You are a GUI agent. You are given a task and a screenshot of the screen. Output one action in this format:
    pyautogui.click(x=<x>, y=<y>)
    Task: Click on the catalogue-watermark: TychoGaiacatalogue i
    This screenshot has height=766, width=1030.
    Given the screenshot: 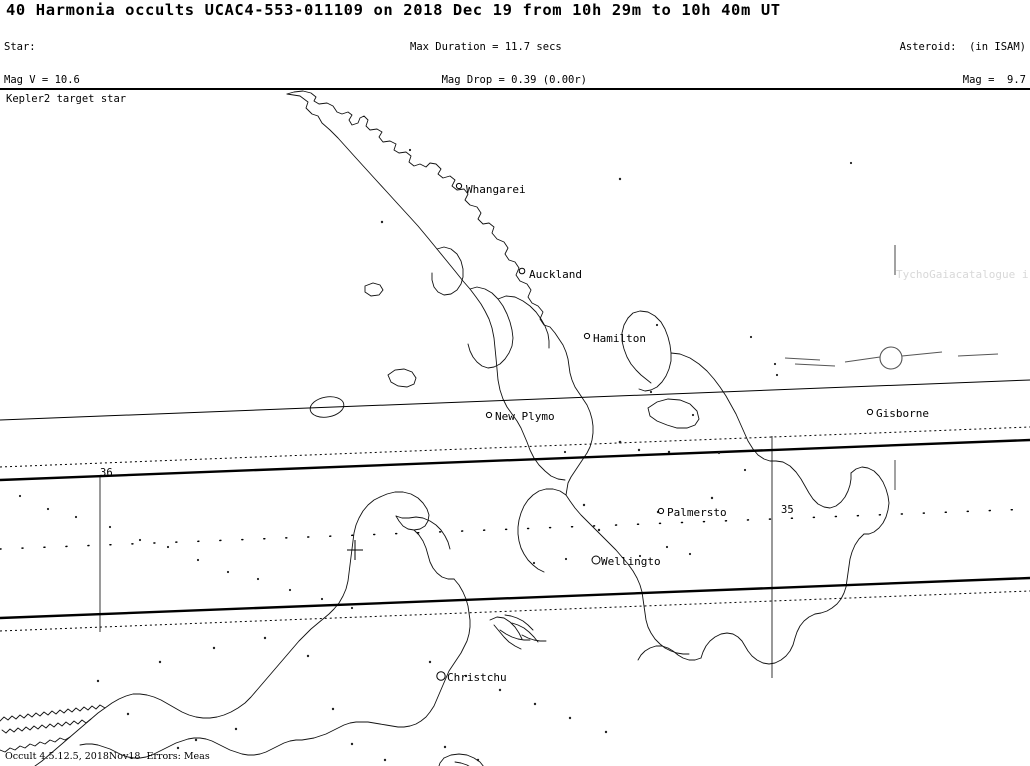 What is the action you would take?
    pyautogui.click(x=962, y=274)
    